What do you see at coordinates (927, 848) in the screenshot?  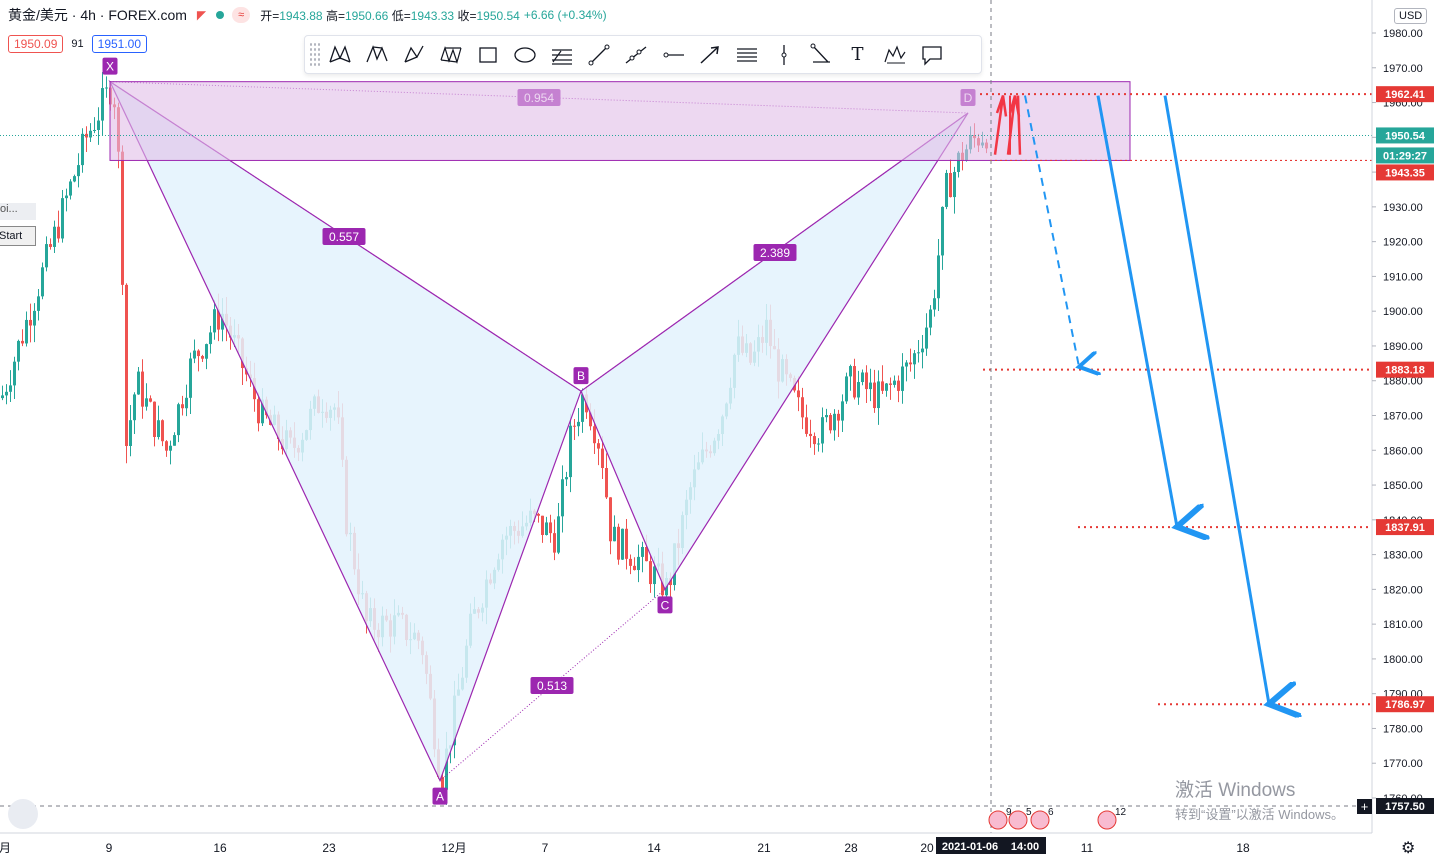 I see `x-tick-label: 20` at bounding box center [927, 848].